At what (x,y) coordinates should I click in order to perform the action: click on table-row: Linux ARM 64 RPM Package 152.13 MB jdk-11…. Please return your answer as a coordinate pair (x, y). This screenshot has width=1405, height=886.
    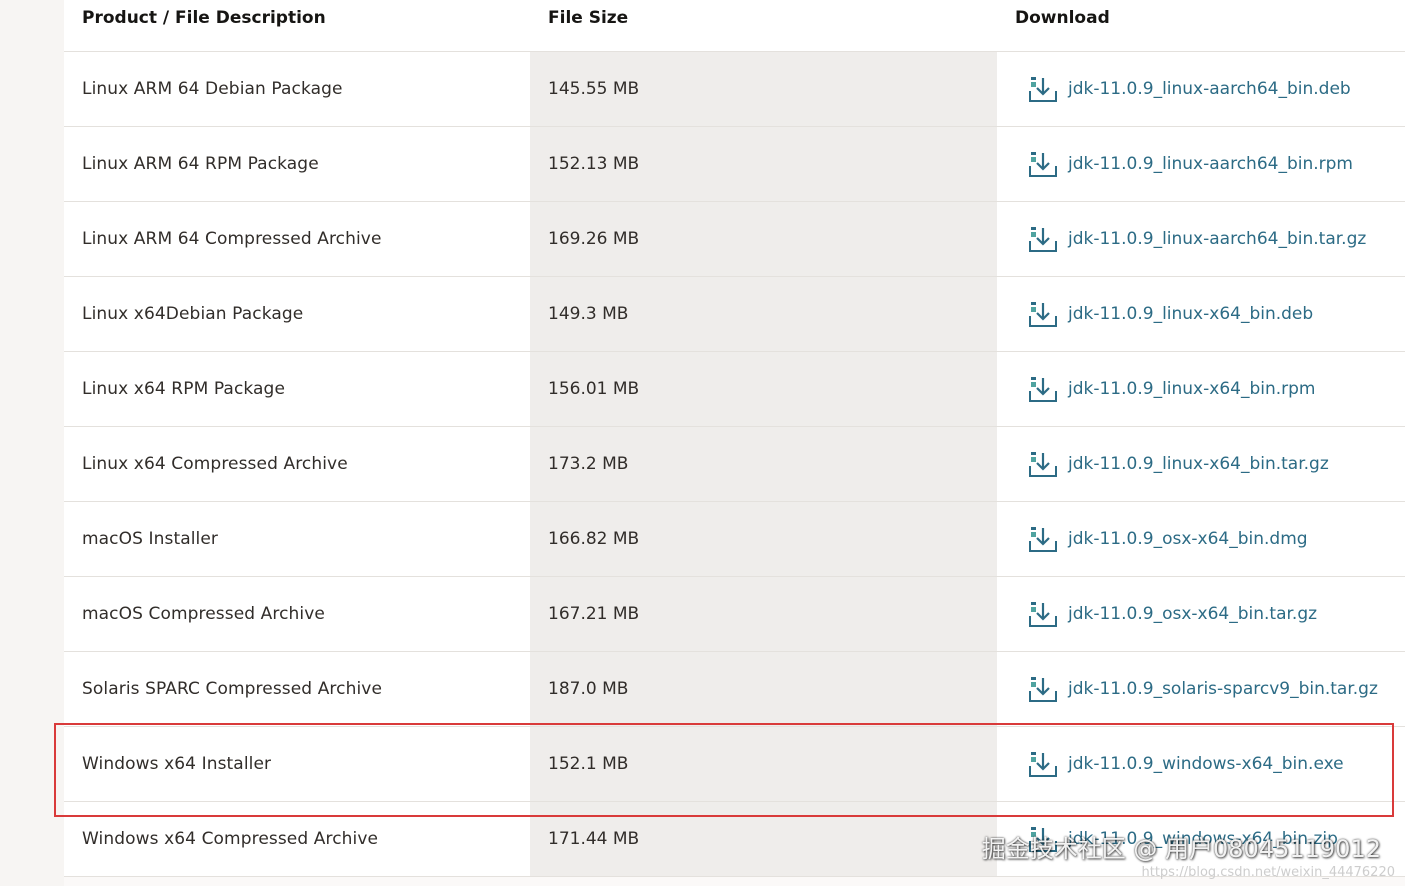
    Looking at the image, I should click on (734, 164).